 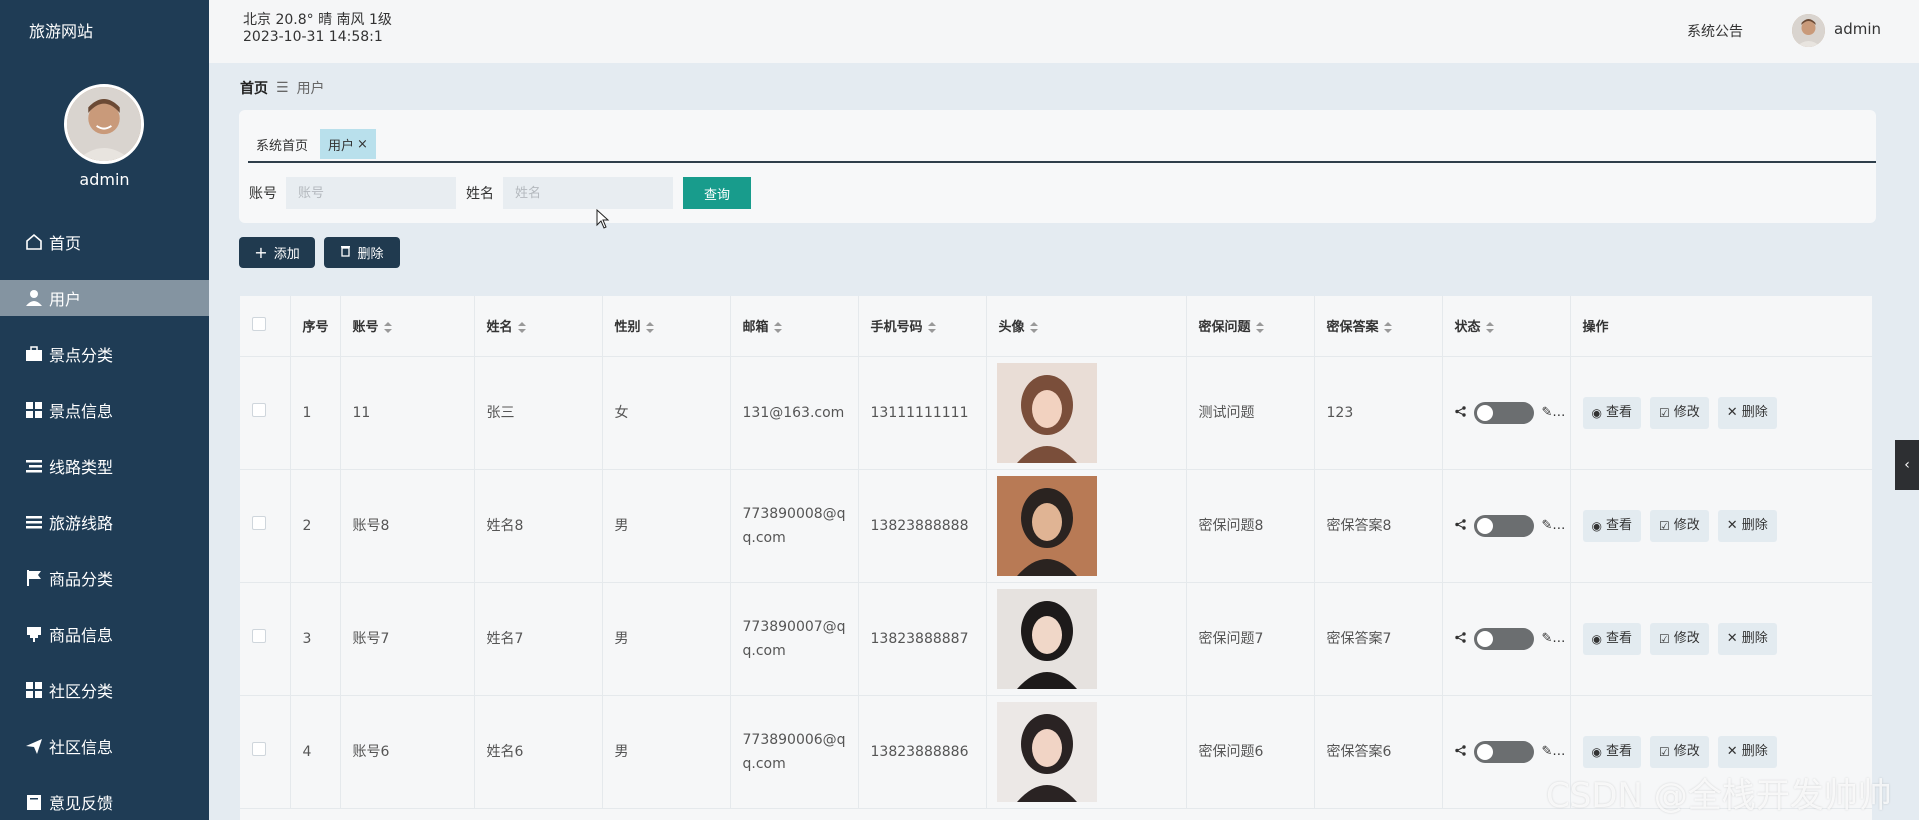 What do you see at coordinates (407, 326) in the screenshot?
I see `column-header: 账号` at bounding box center [407, 326].